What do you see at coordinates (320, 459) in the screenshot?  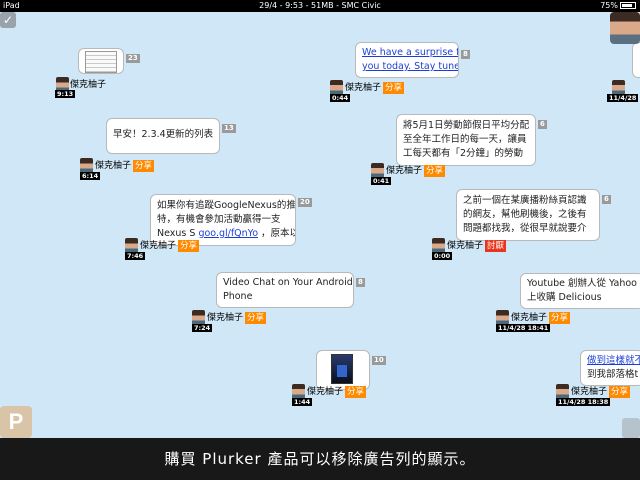 I see `ad-banner: 購買 Plurker 產品可以移除廣告列的顯示。` at bounding box center [320, 459].